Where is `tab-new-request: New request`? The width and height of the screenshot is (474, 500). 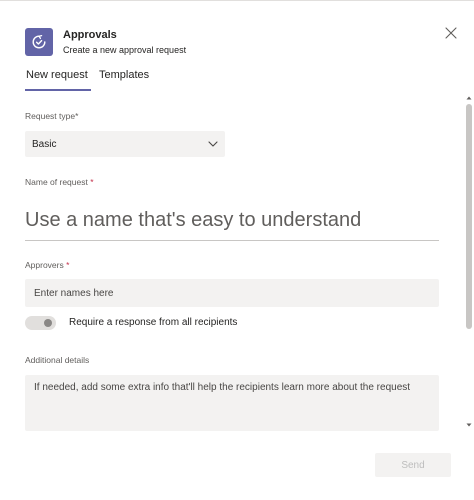
tab-new-request: New request is located at coordinates (57, 75).